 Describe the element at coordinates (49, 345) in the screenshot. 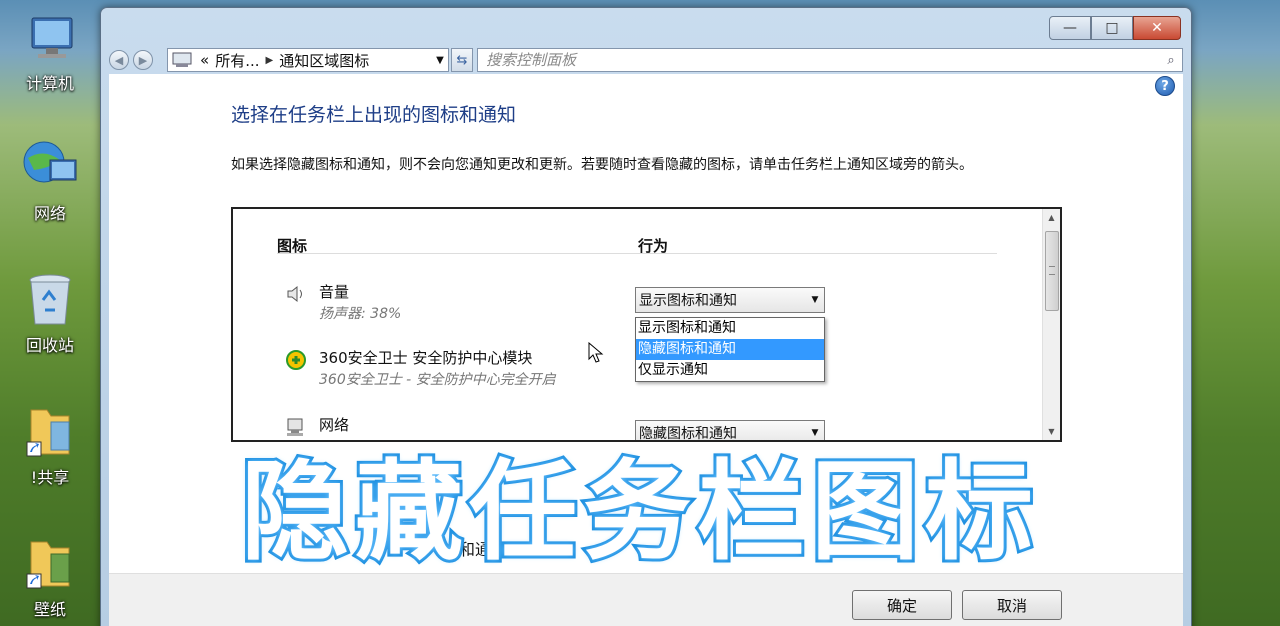

I see `desktop-icon-label: 回收站` at that location.